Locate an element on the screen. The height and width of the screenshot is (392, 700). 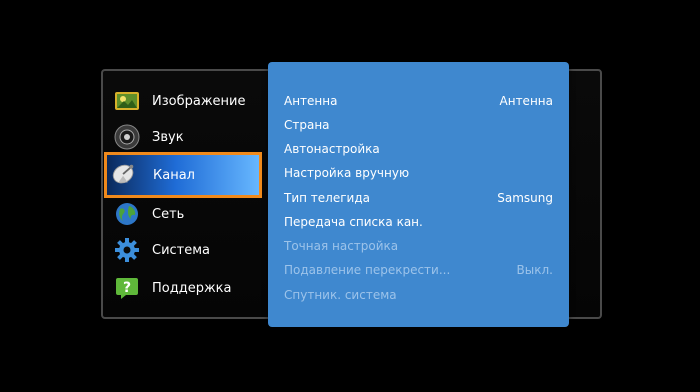
globe-icon is located at coordinates (127, 214).